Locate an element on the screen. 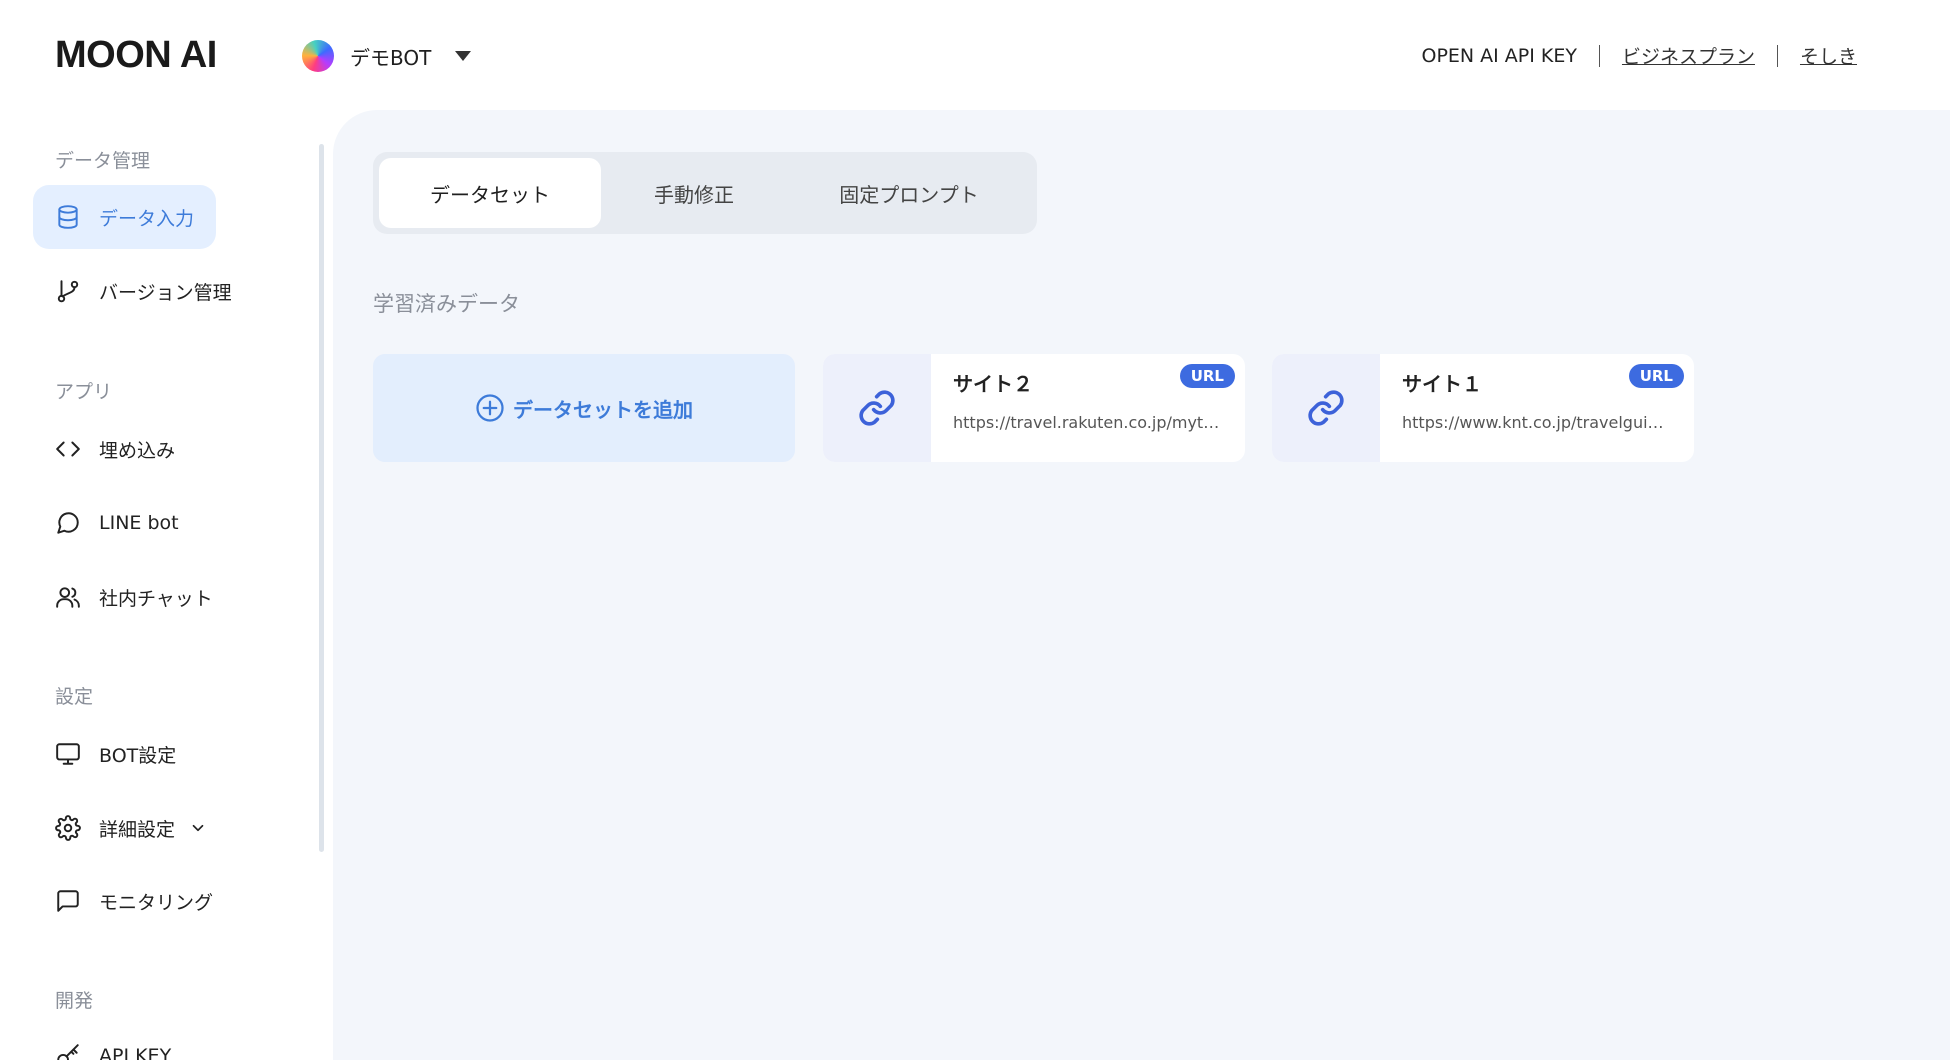  code-icon is located at coordinates (68, 449).